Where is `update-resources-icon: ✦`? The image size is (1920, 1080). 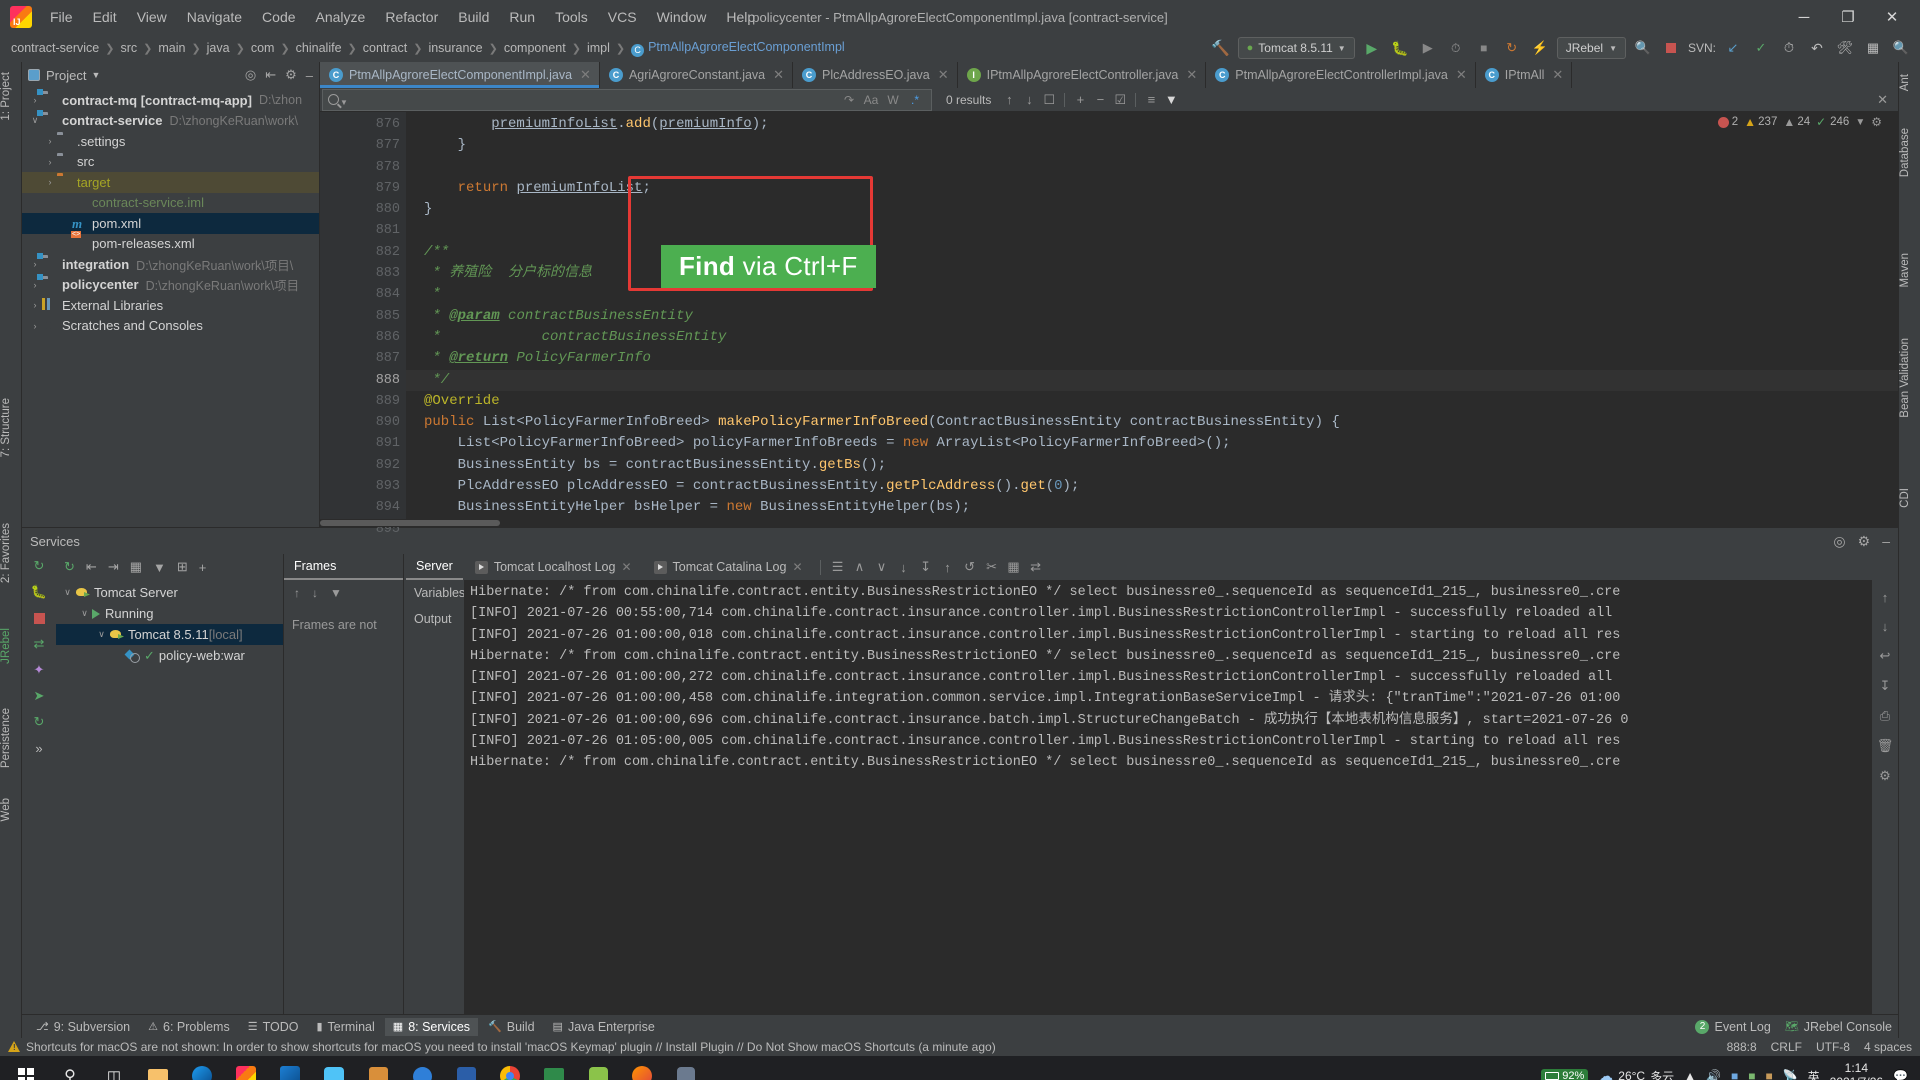
update-resources-icon: ✦ is located at coordinates (39, 670).